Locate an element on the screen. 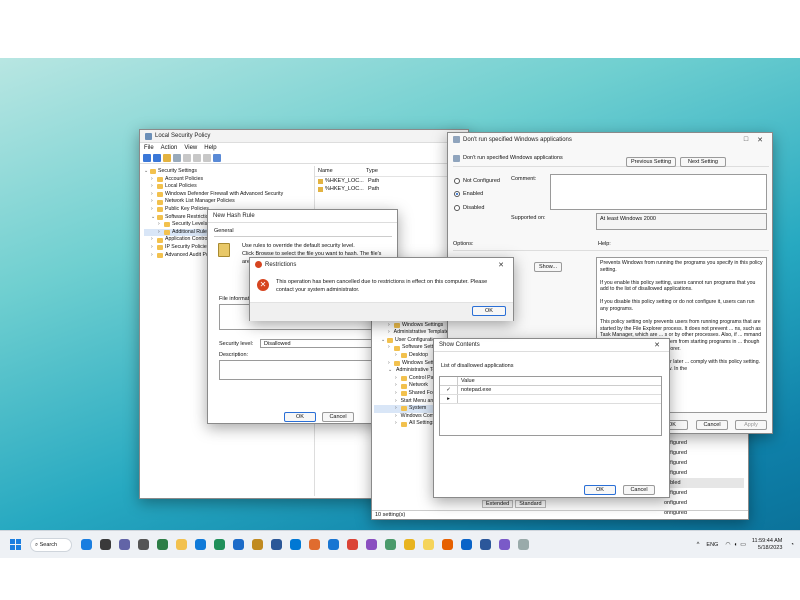  teams-icon is located at coordinates (105, 544).